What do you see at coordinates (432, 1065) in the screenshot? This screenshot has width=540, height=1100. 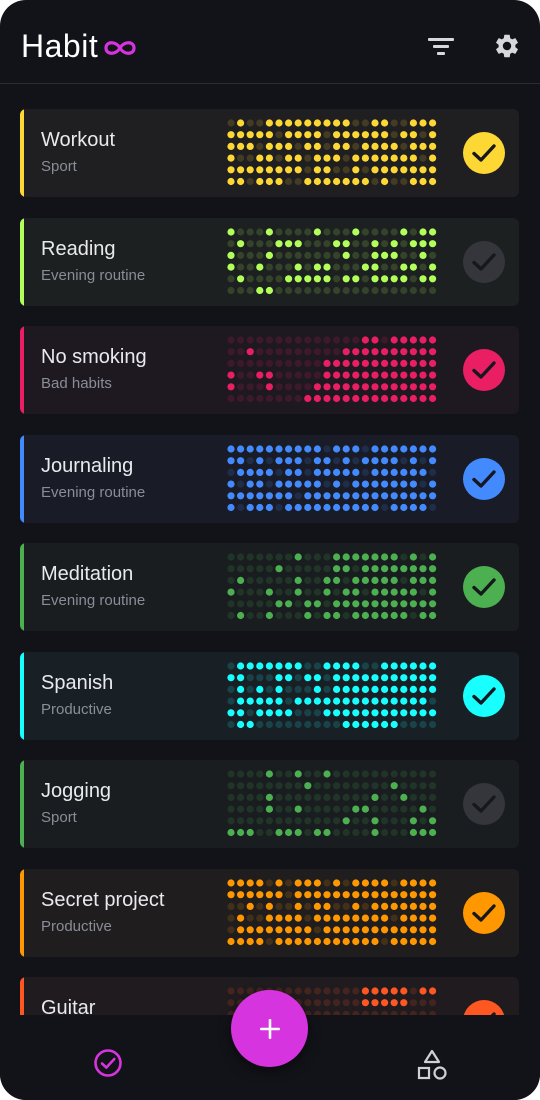 I see `shapes-icon` at bounding box center [432, 1065].